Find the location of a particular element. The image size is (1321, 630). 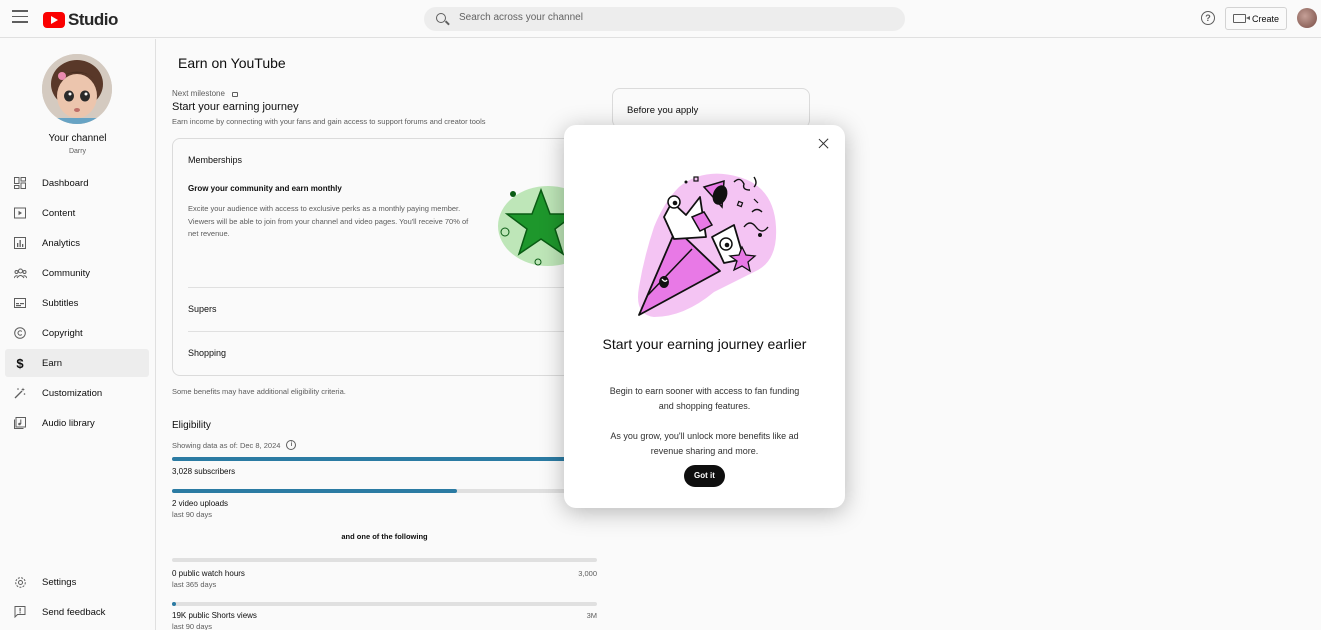

got-it-button: Got it is located at coordinates (704, 476).